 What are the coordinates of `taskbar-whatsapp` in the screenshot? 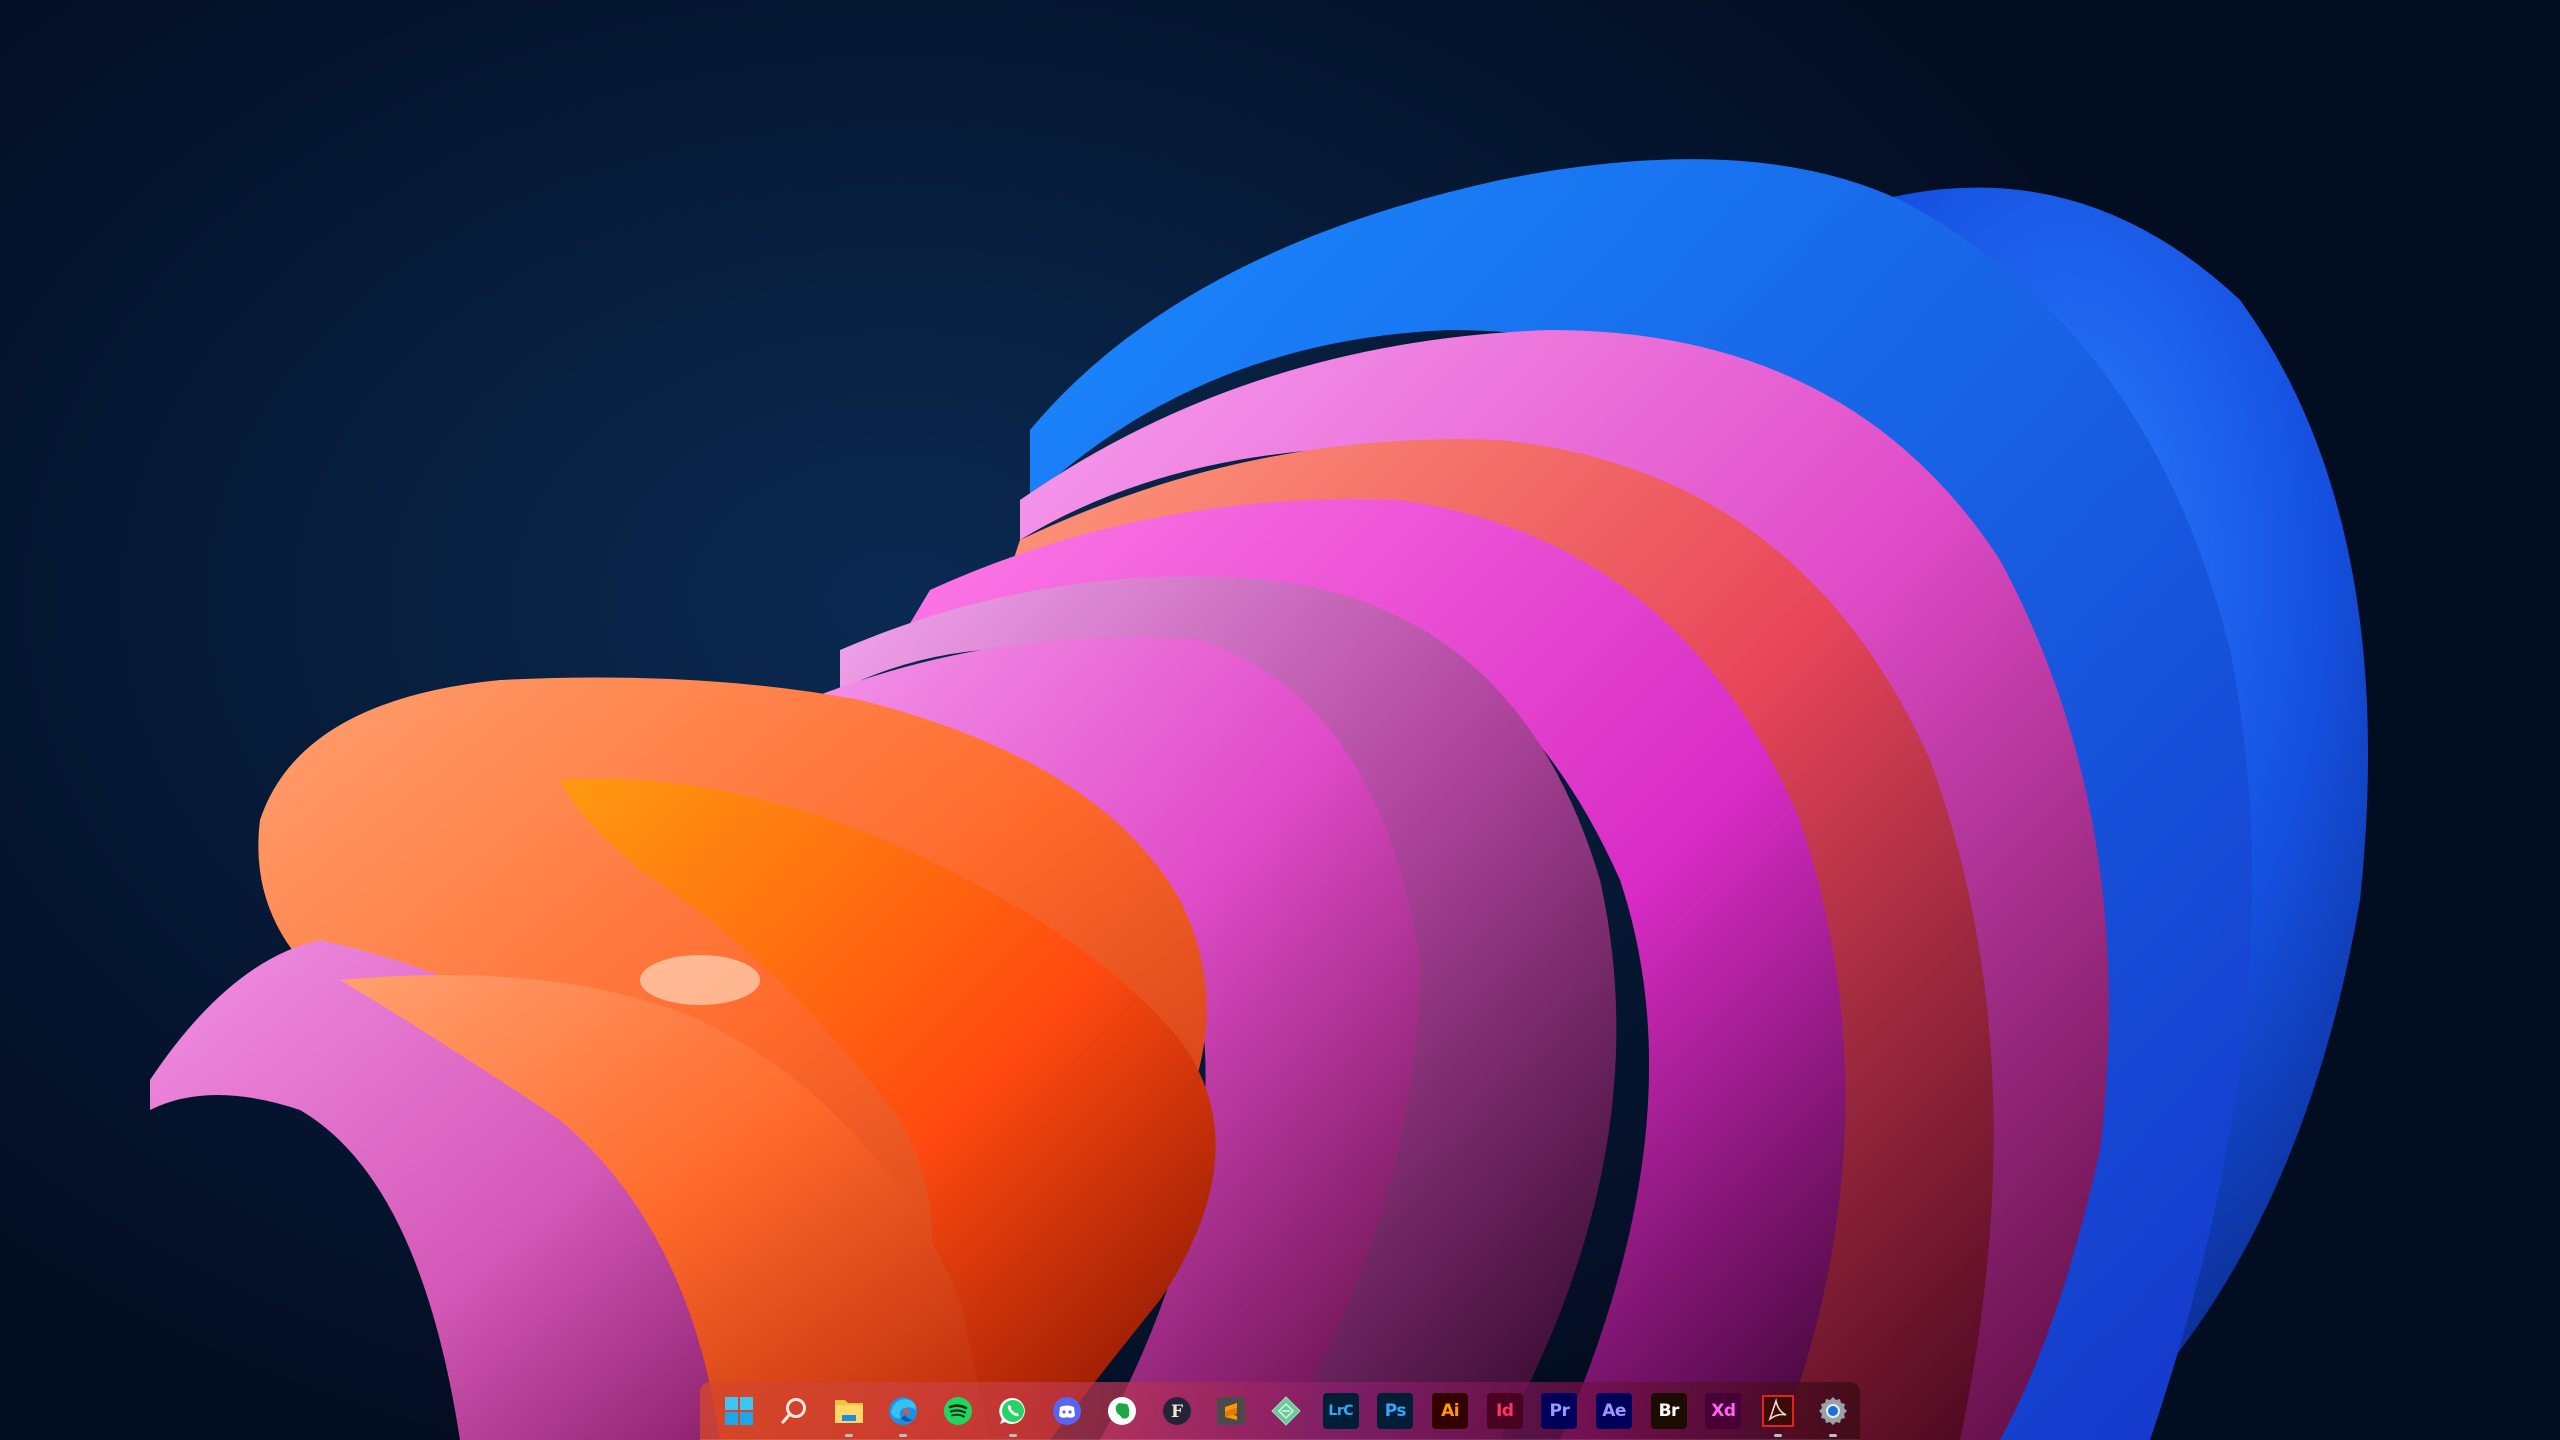 It's located at (1012, 1411).